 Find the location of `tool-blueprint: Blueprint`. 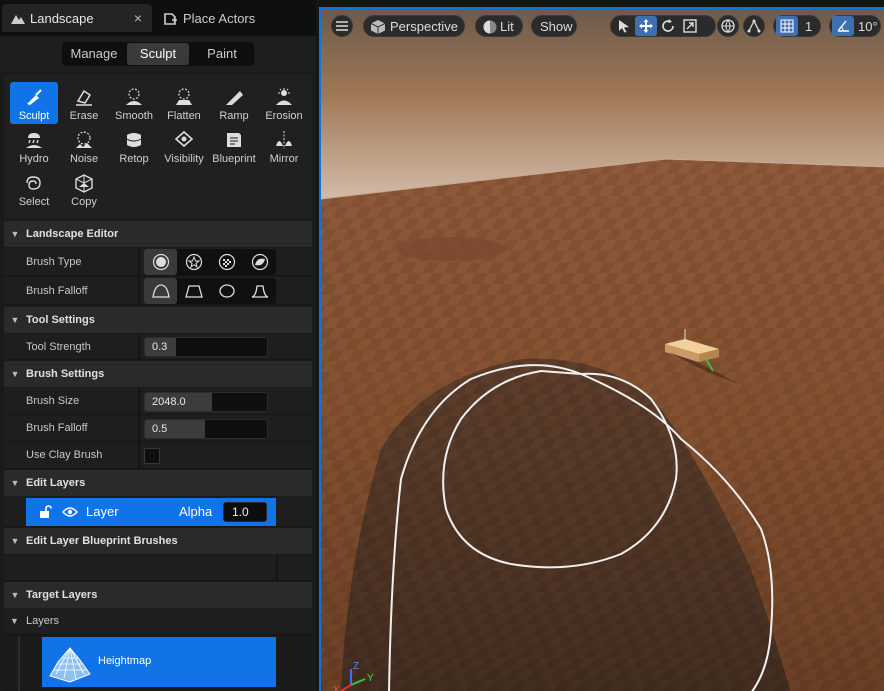

tool-blueprint: Blueprint is located at coordinates (234, 146).